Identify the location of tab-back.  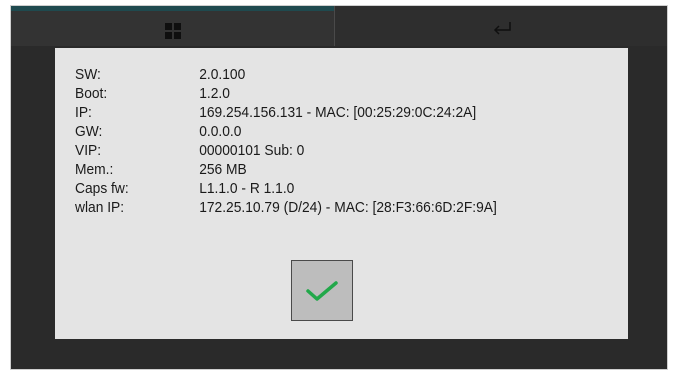
(501, 26).